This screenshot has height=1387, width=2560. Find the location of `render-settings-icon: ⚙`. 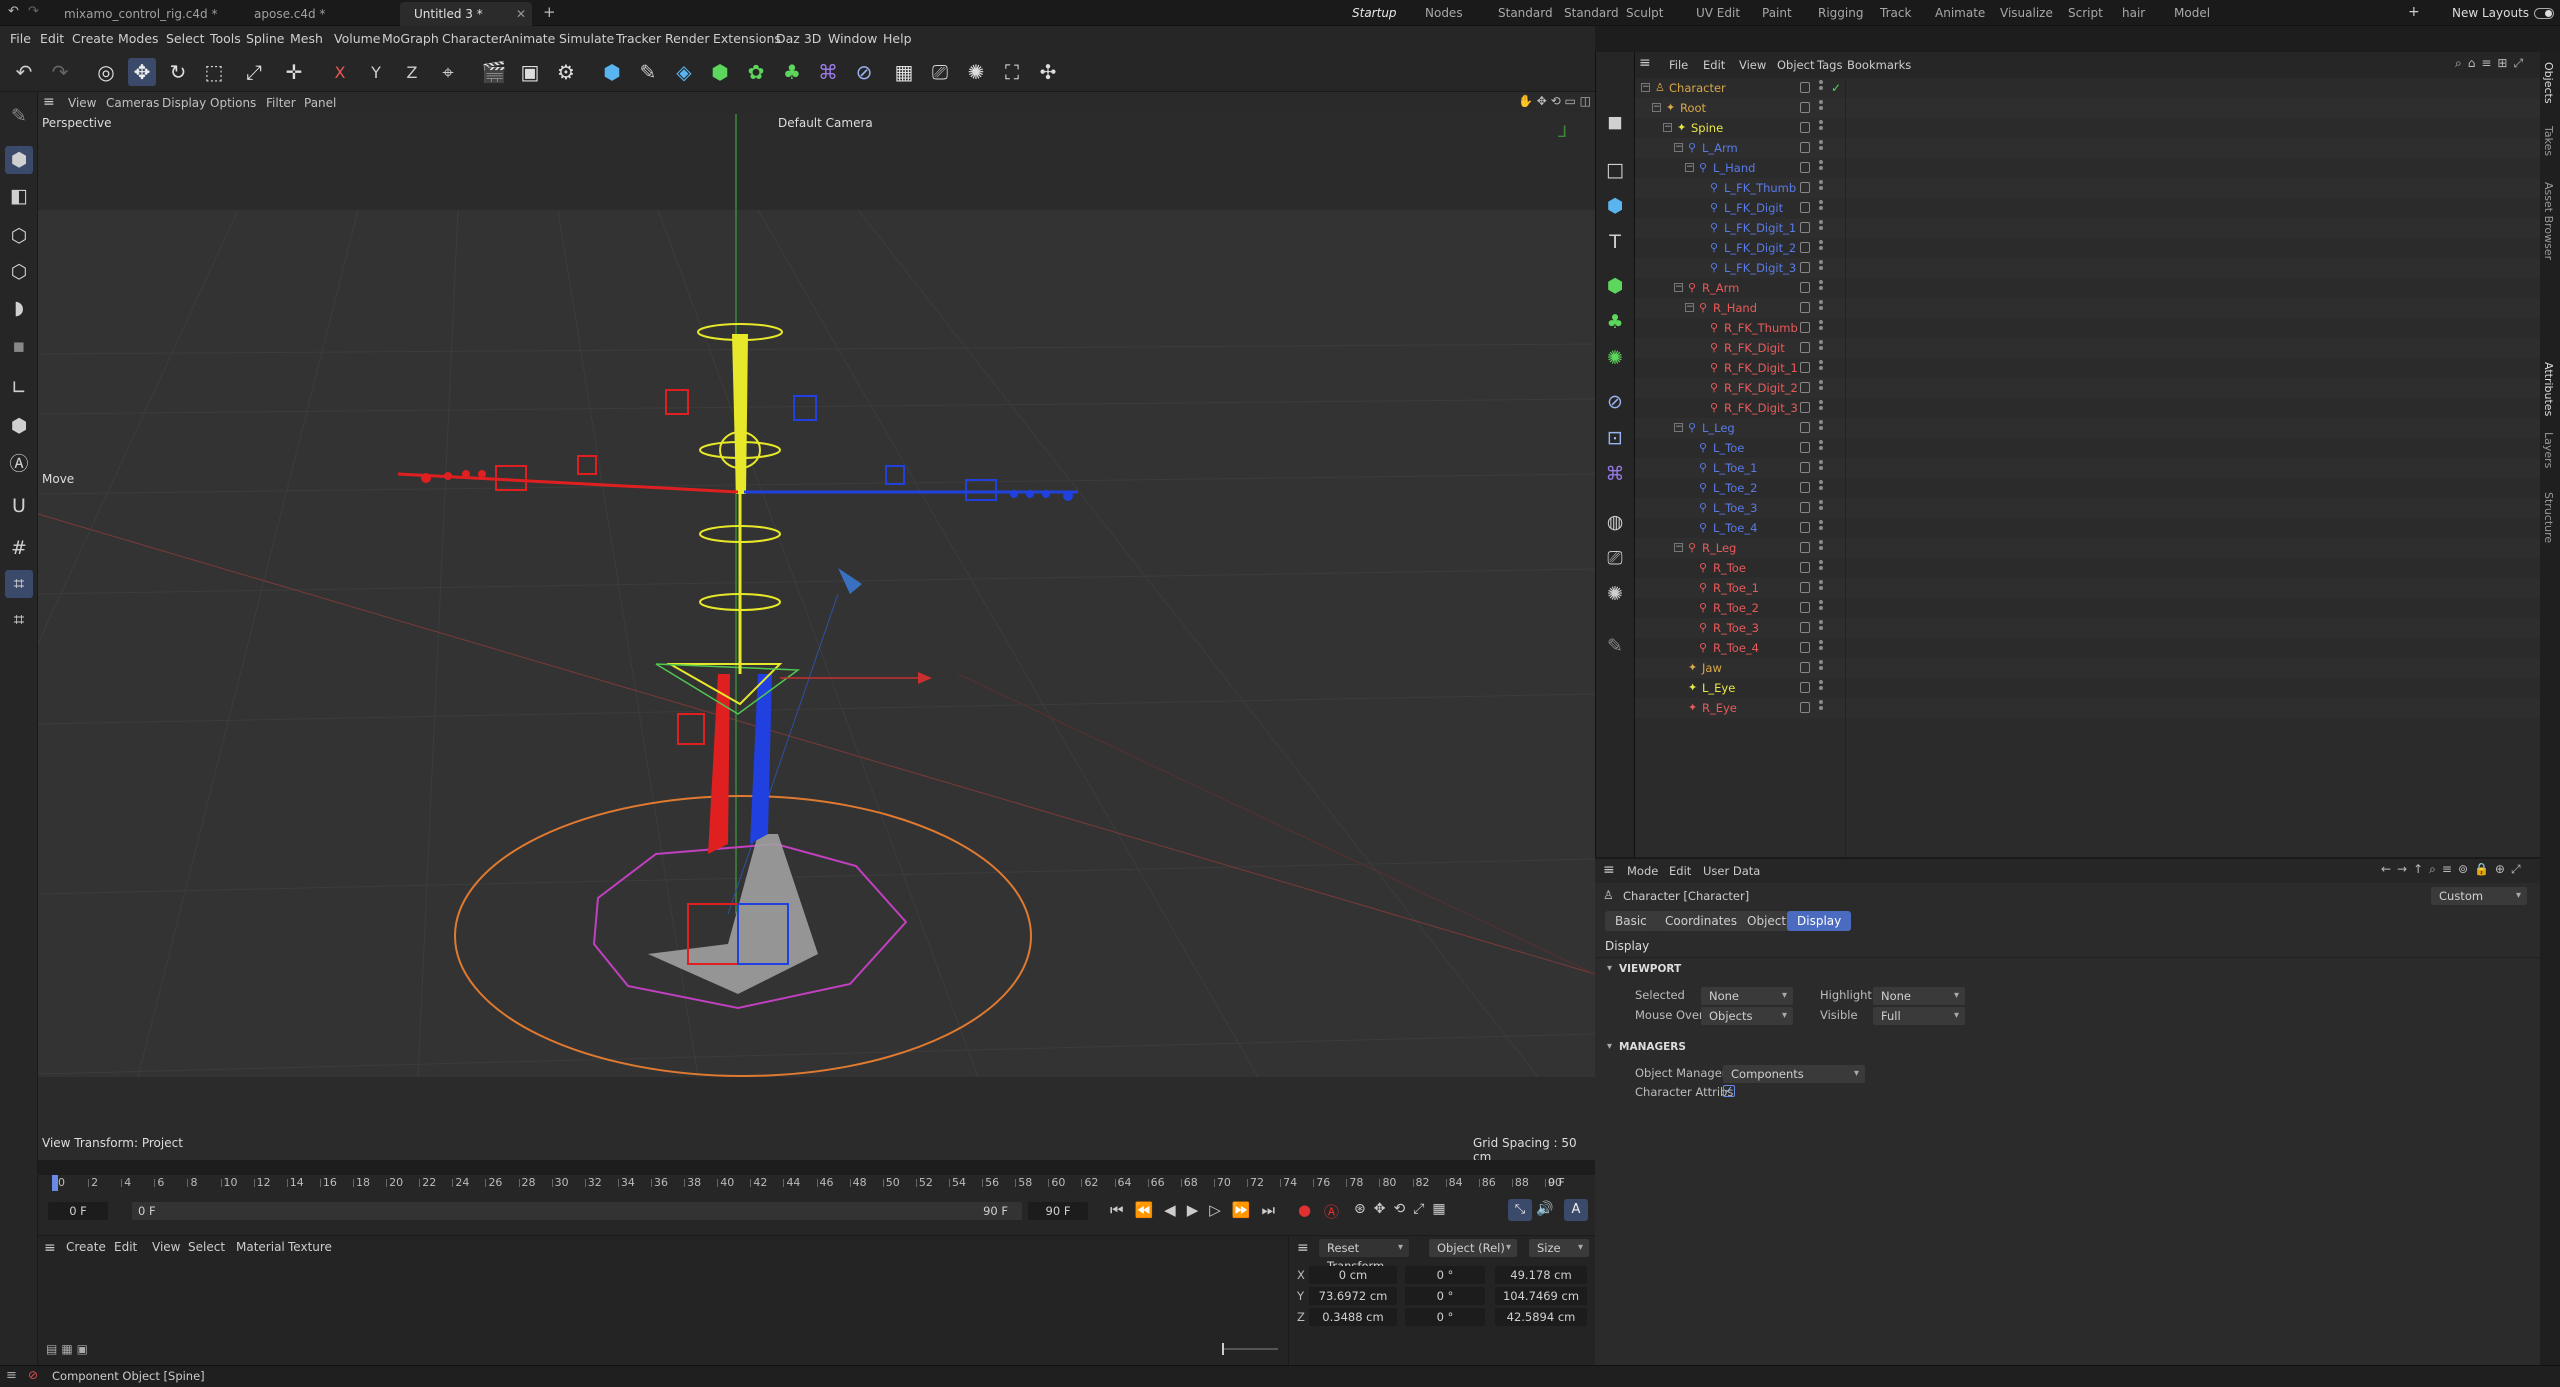

render-settings-icon: ⚙ is located at coordinates (566, 72).